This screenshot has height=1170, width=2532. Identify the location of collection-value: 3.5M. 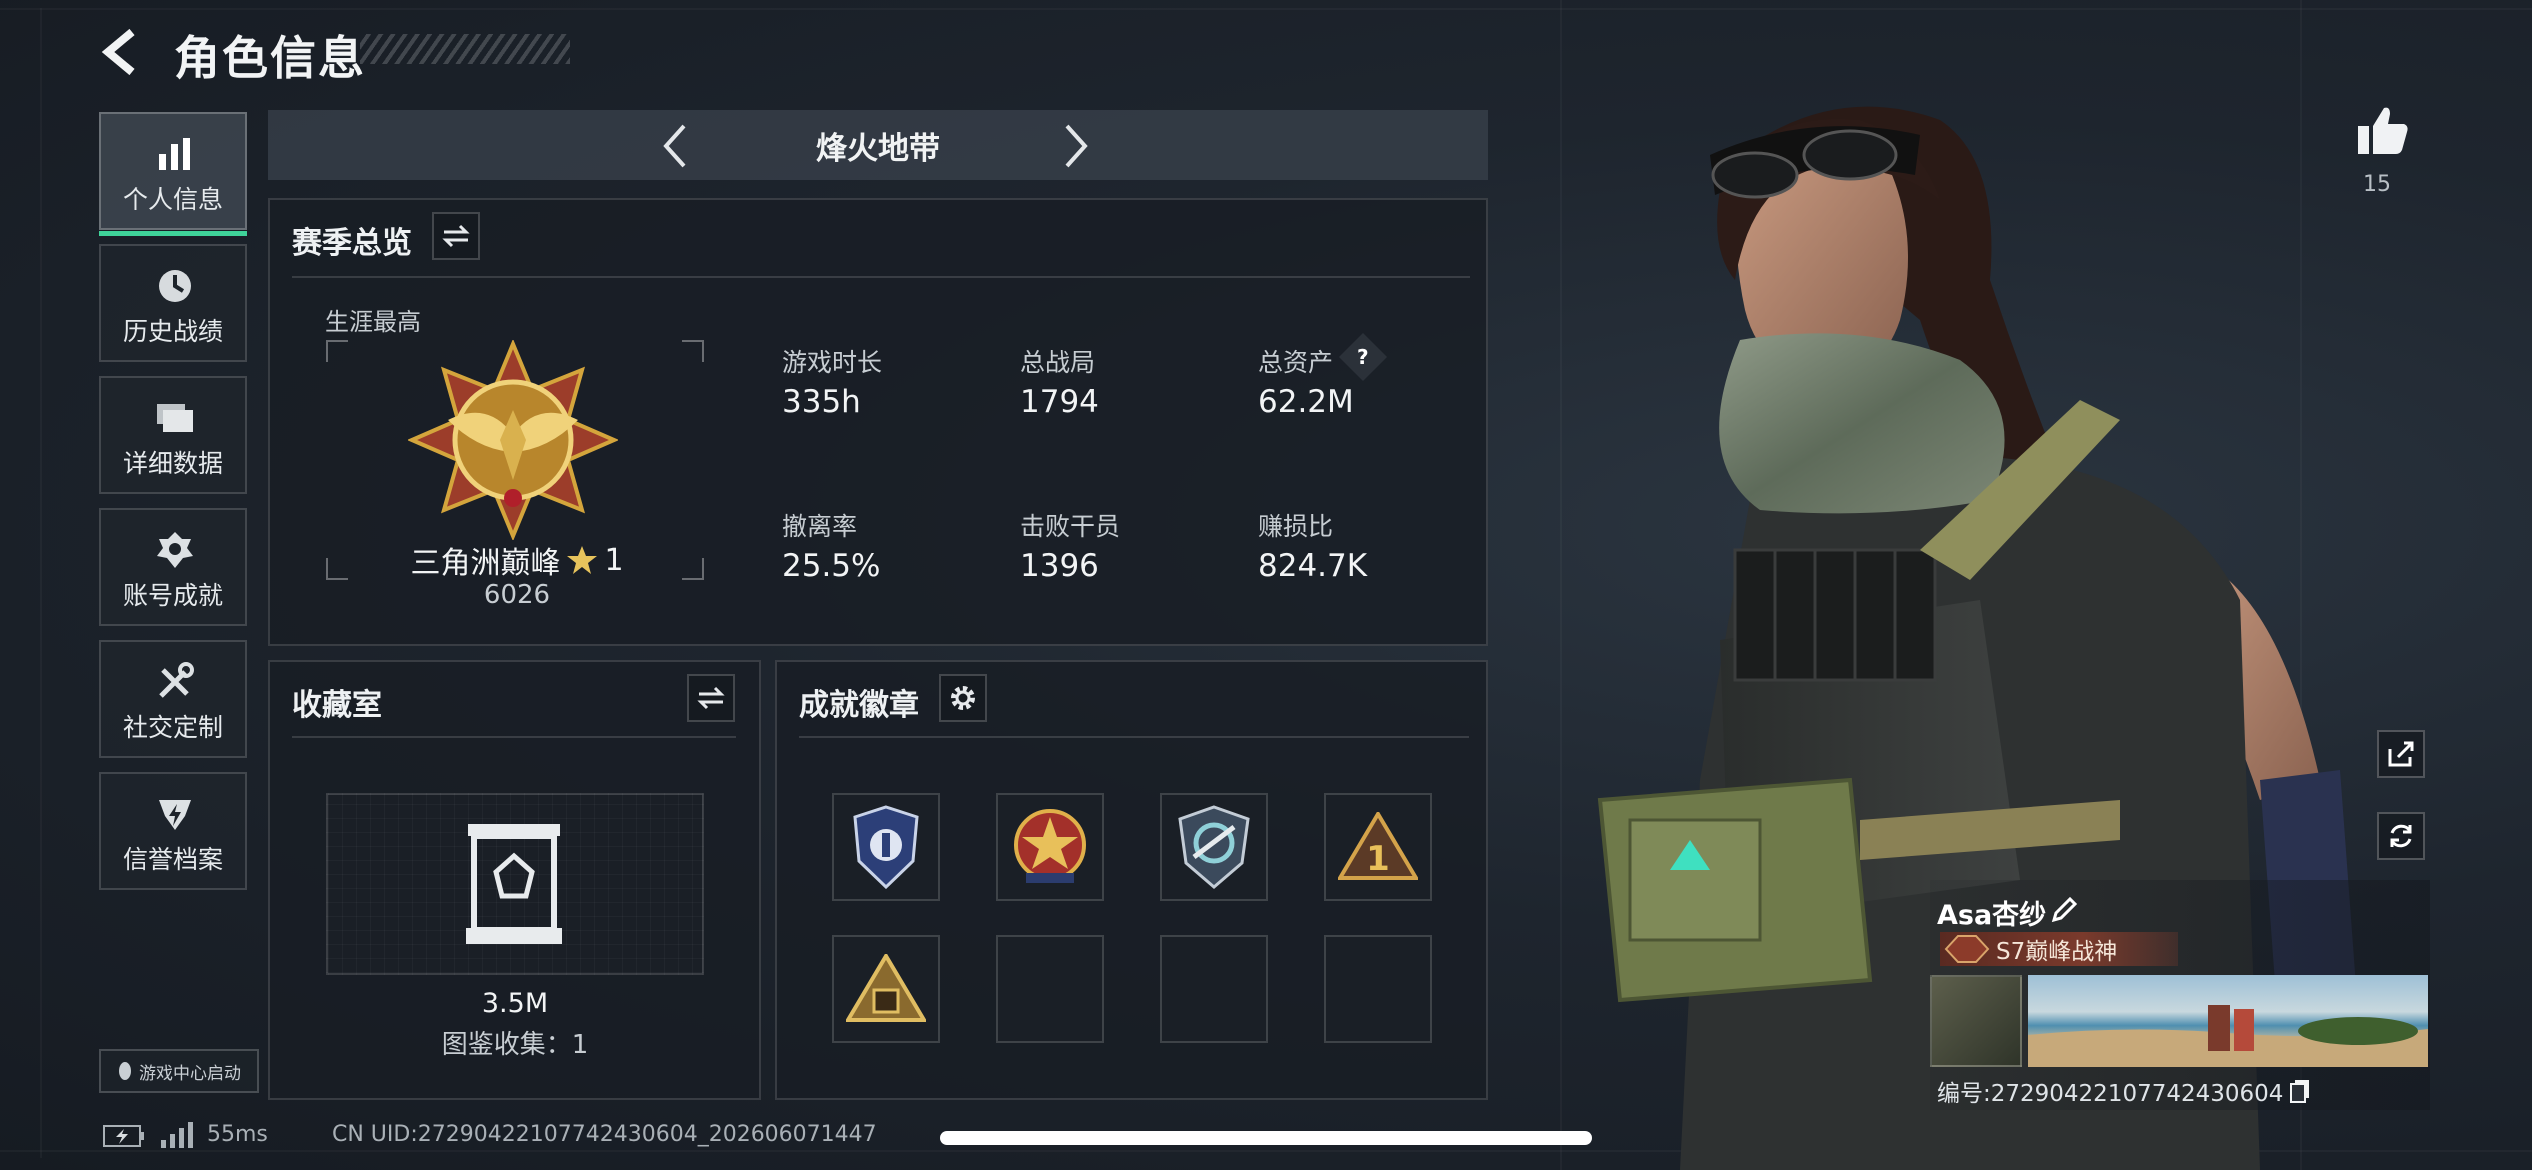
(515, 1003).